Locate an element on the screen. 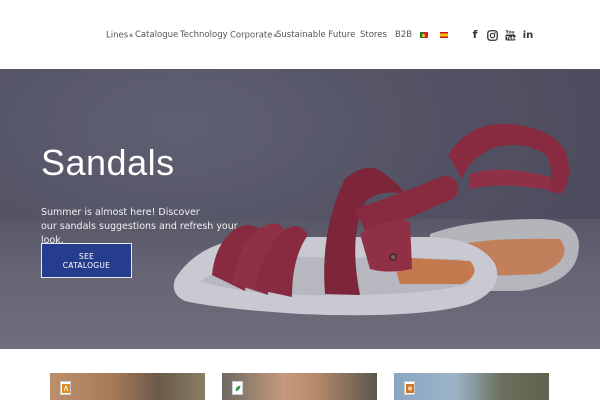  nav-item-label: Sustainable Future is located at coordinates (316, 35).